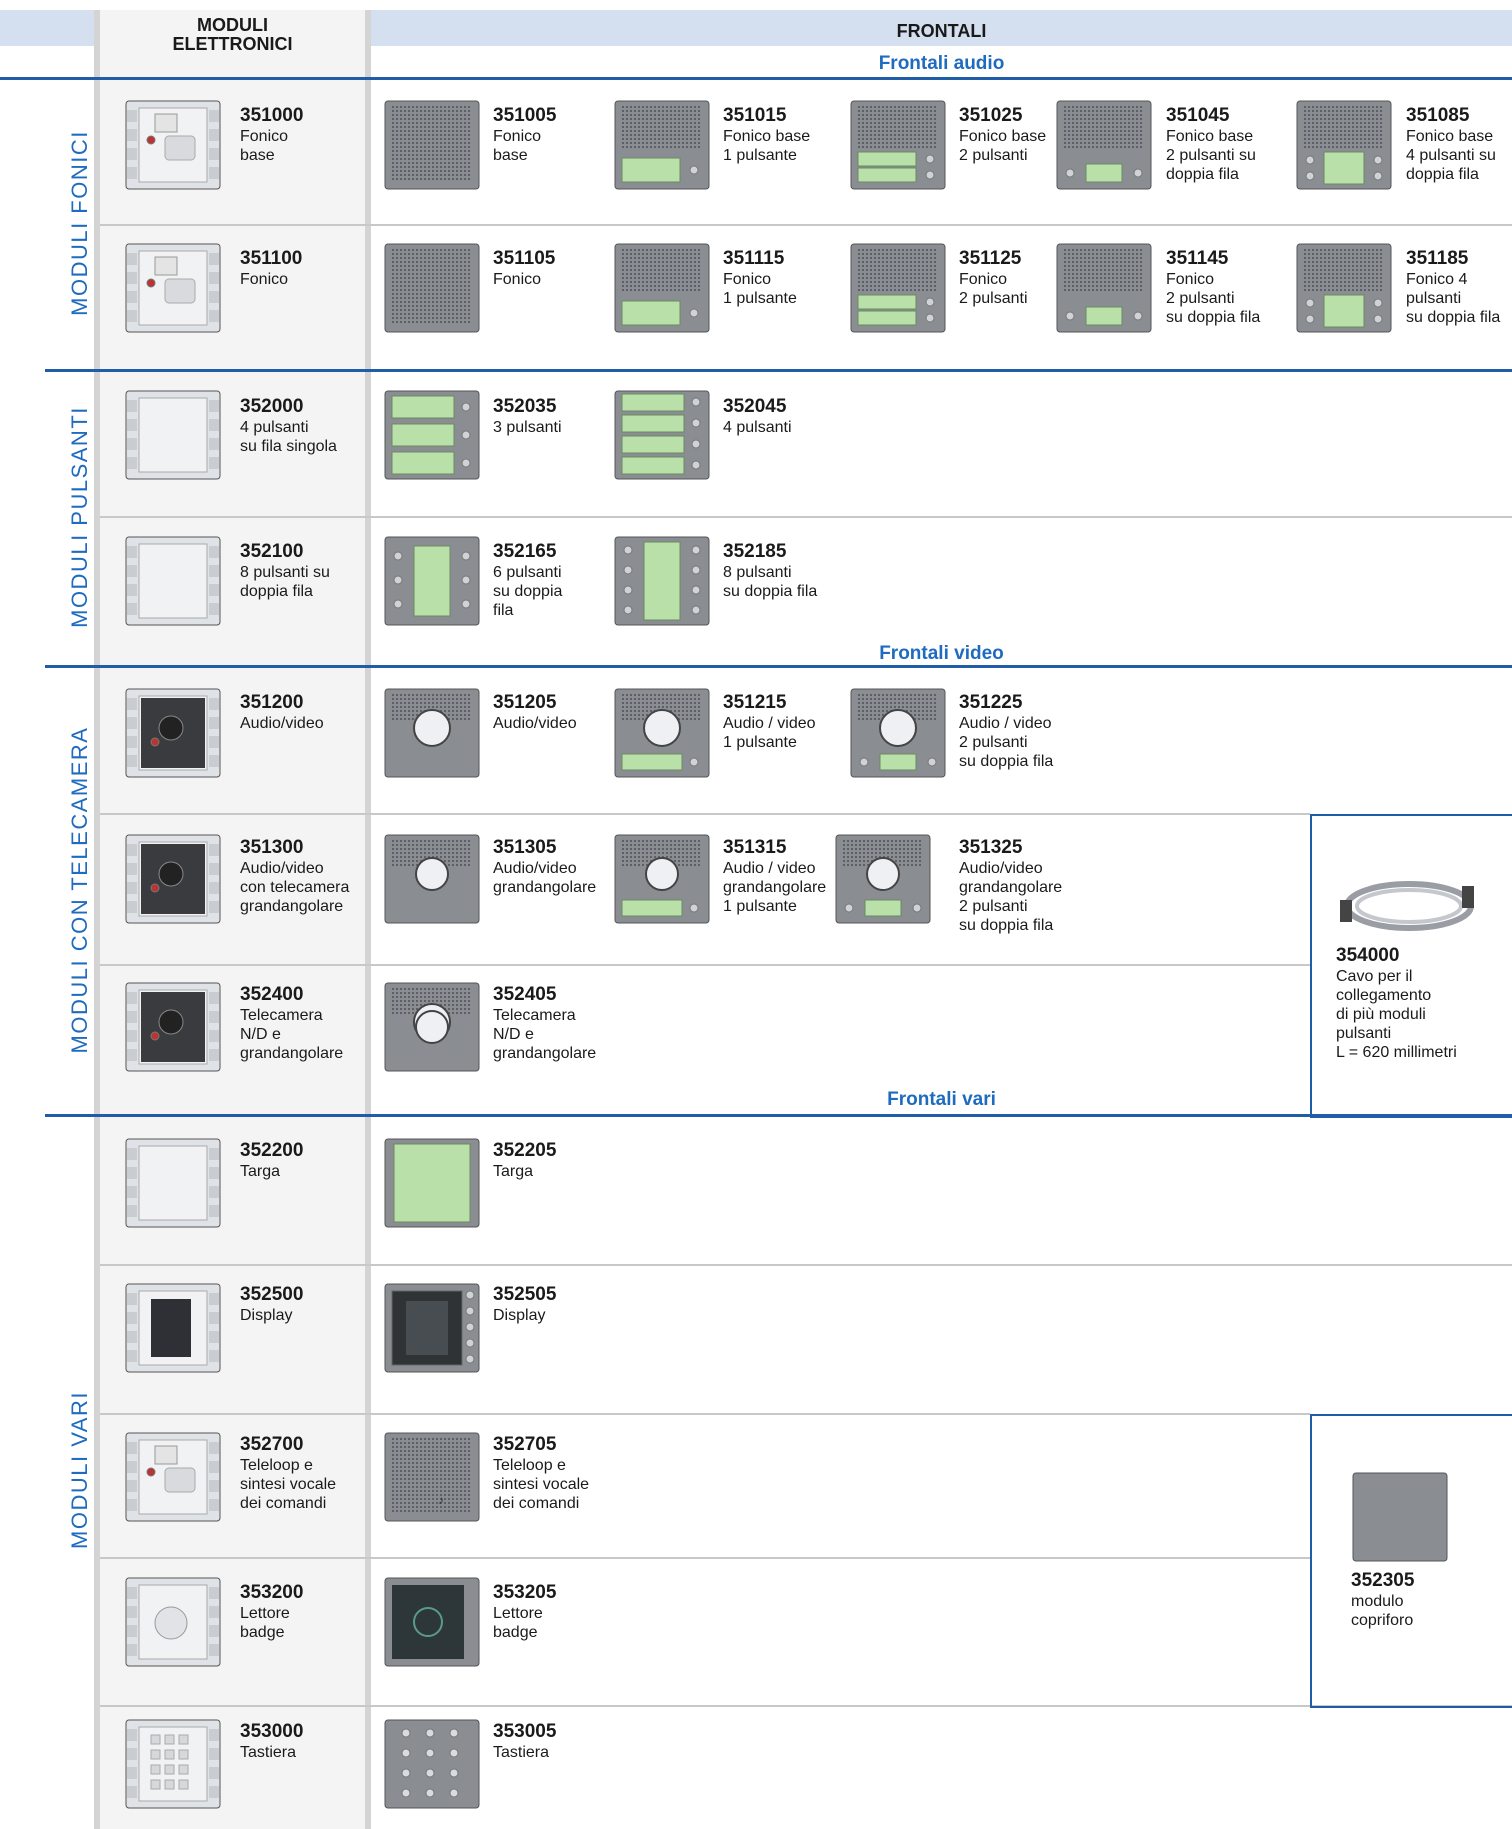  What do you see at coordinates (79, 890) in the screenshot?
I see `section-label-telecamera: MODULI CON TELECAMERA` at bounding box center [79, 890].